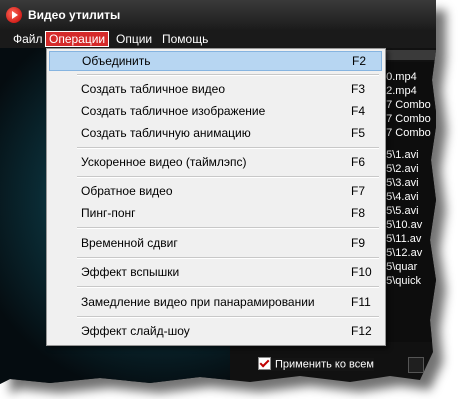  Describe the element at coordinates (401, 225) in the screenshot. I see `file-list-item: 25\10.av` at that location.